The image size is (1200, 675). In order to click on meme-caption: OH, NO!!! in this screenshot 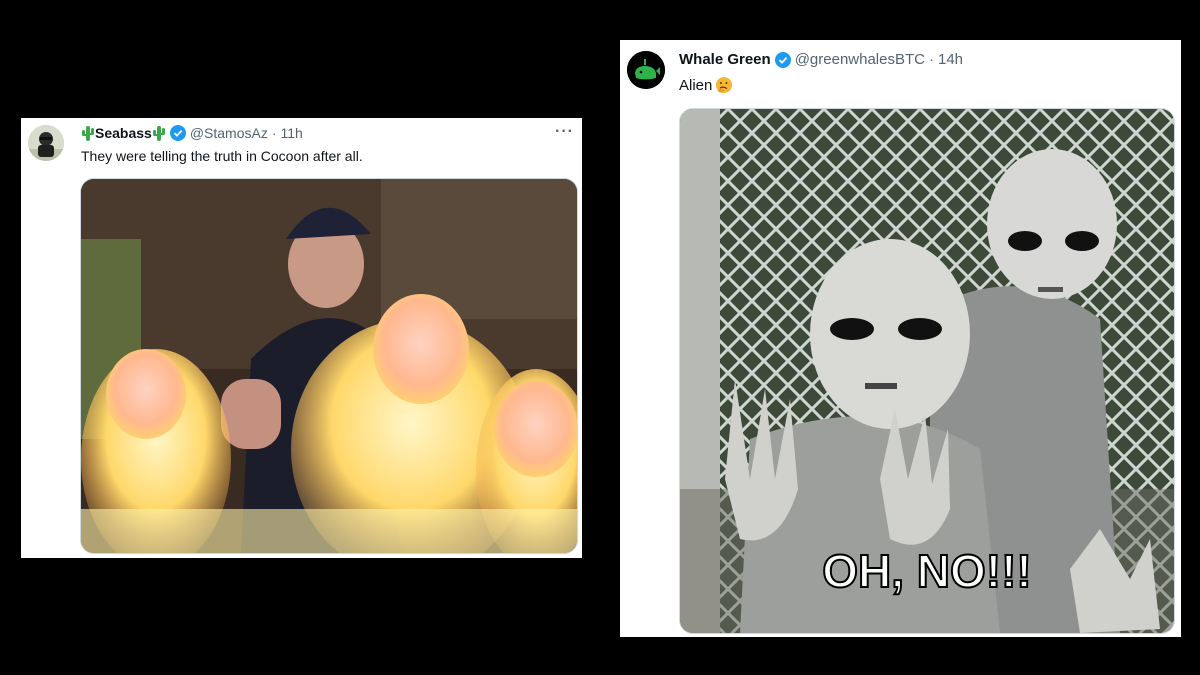, I will do `click(927, 571)`.